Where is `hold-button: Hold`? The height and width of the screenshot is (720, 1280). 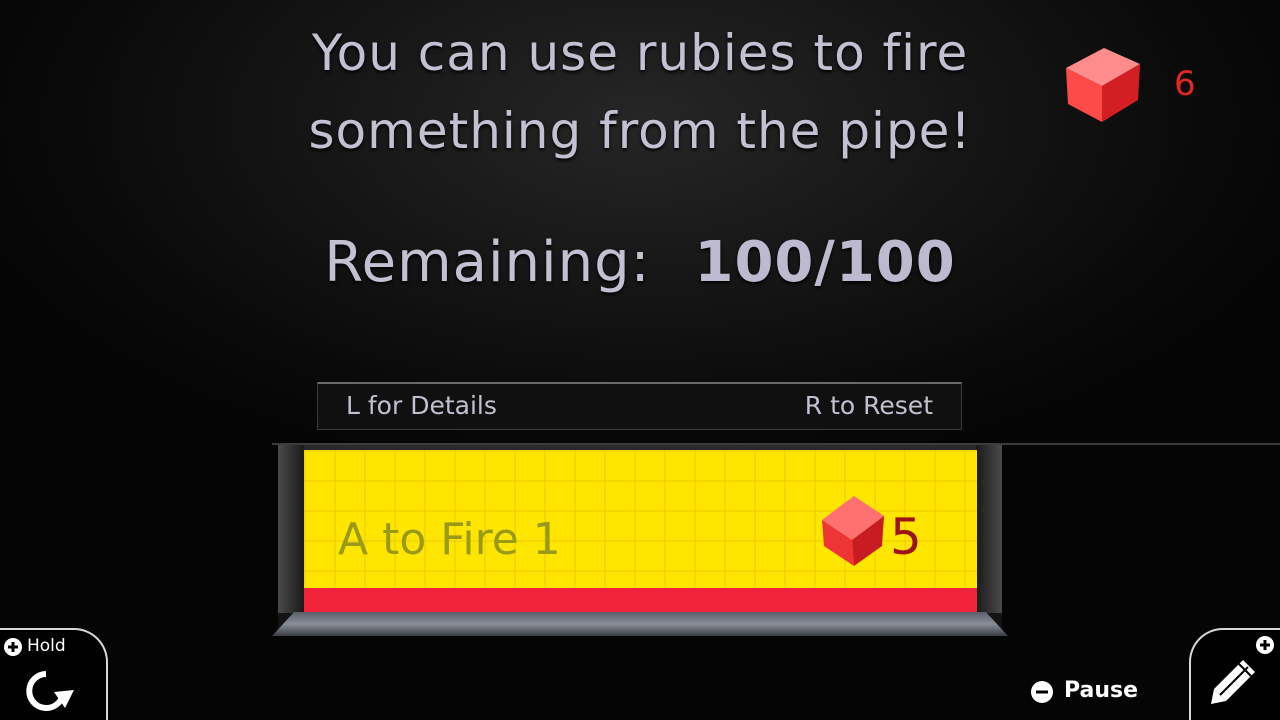
hold-button: Hold is located at coordinates (54, 674).